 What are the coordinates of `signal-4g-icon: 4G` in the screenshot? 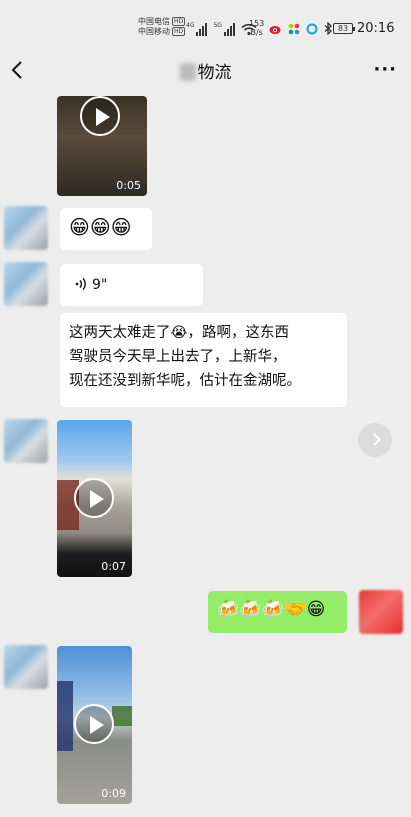 It's located at (197, 29).